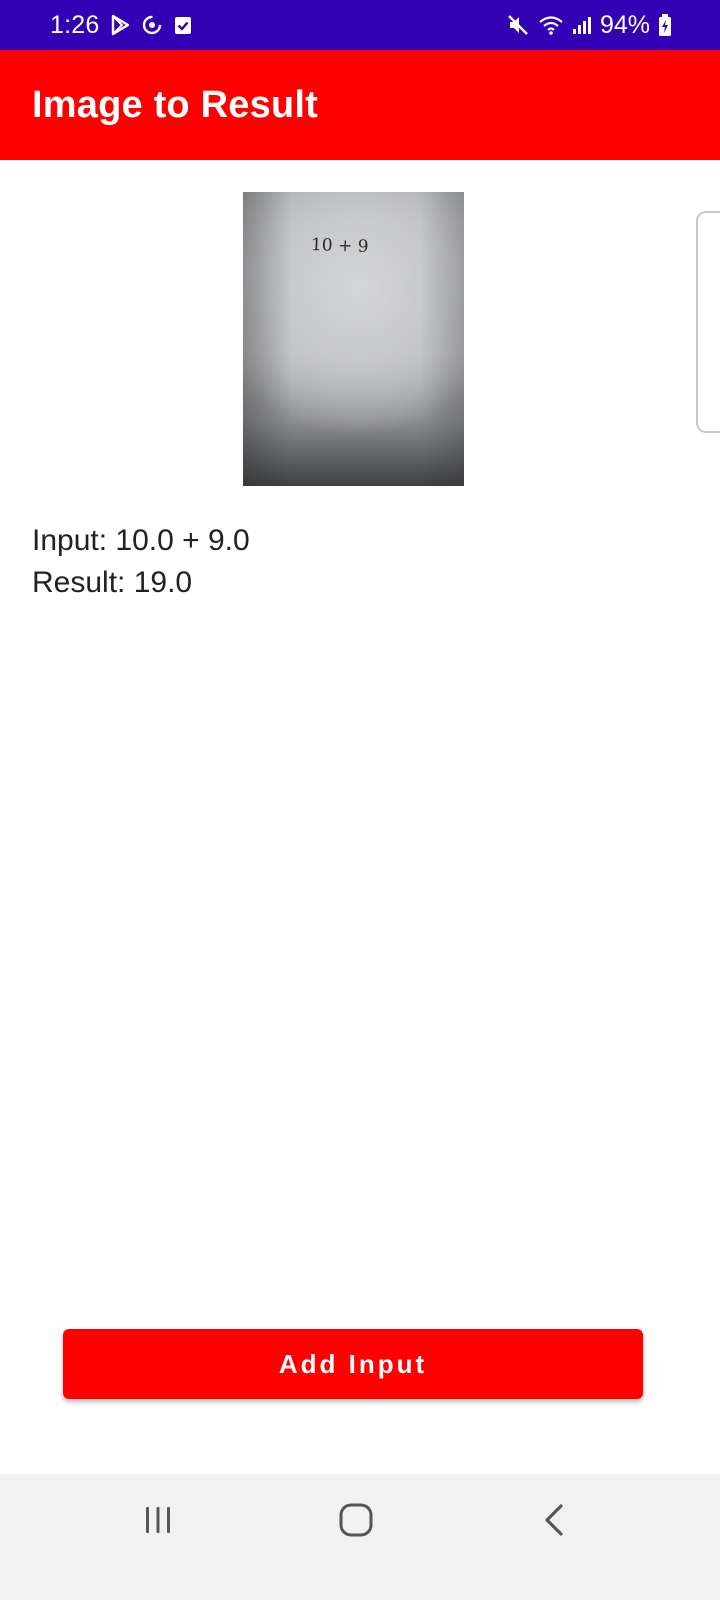 This screenshot has width=720, height=1600. I want to click on task-check-icon, so click(183, 25).